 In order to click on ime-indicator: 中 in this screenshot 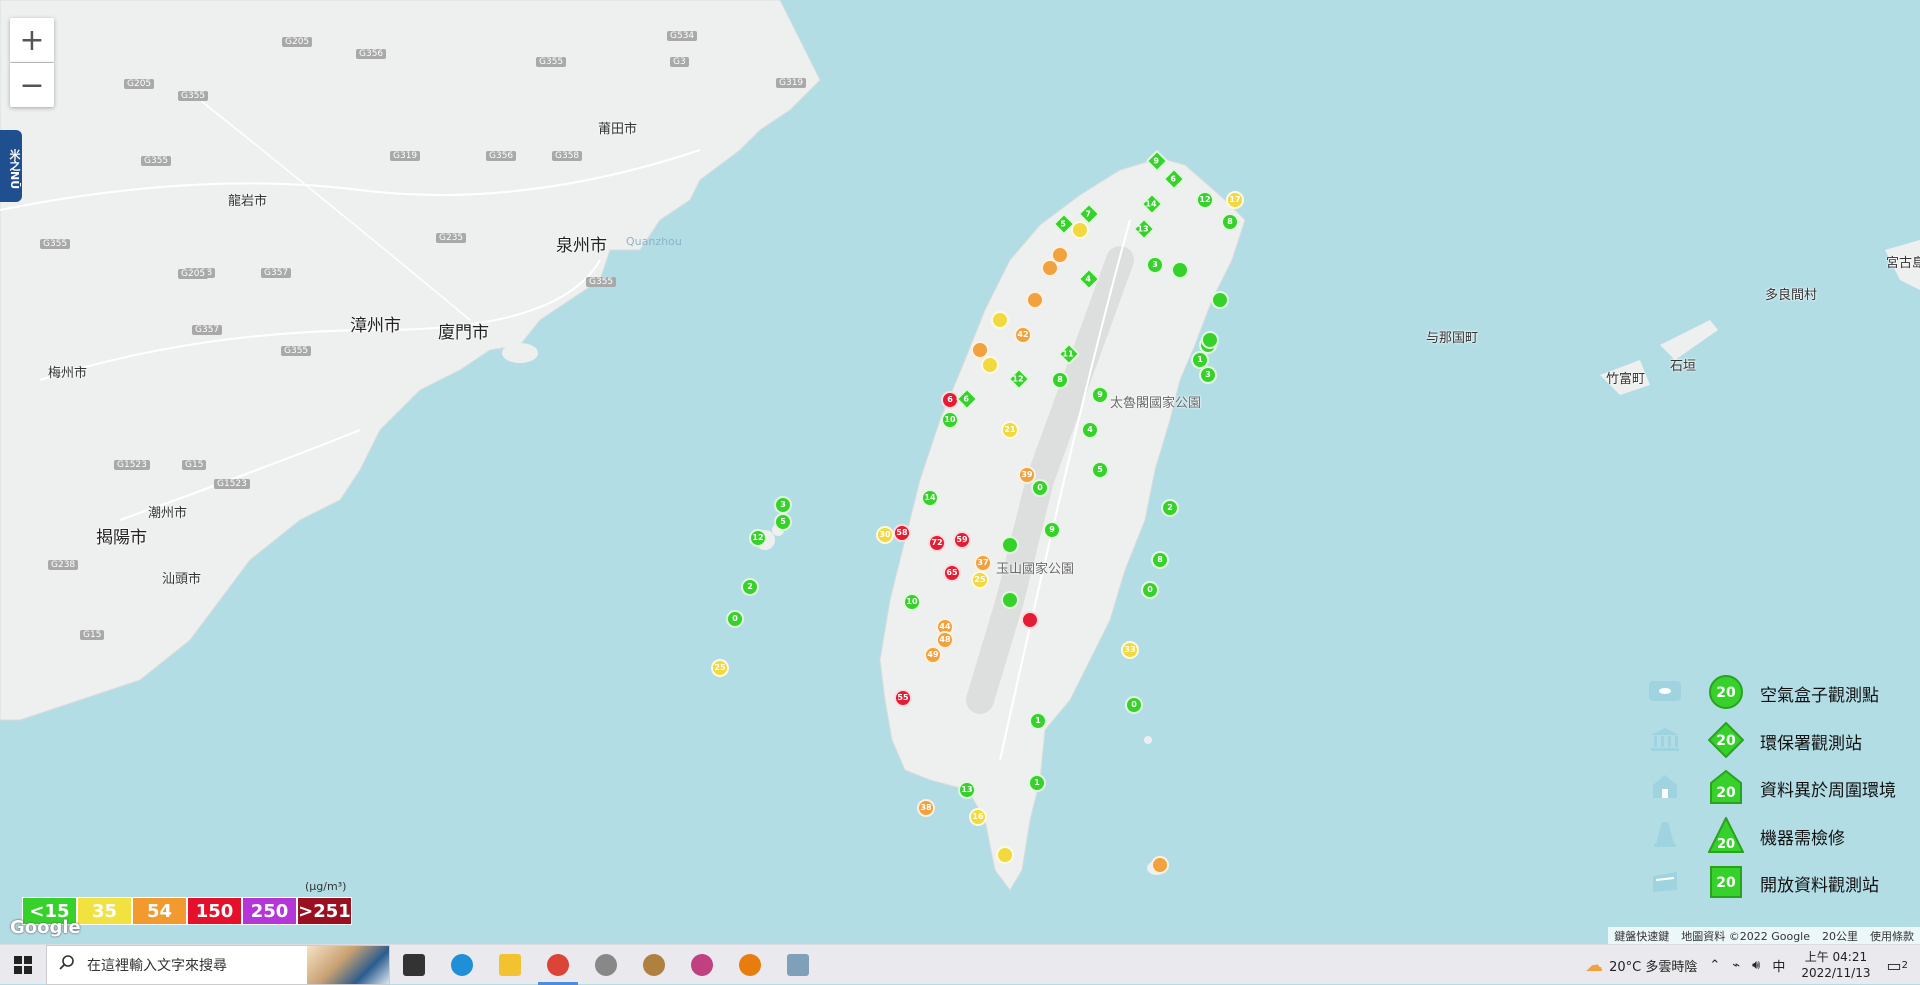, I will do `click(1778, 965)`.